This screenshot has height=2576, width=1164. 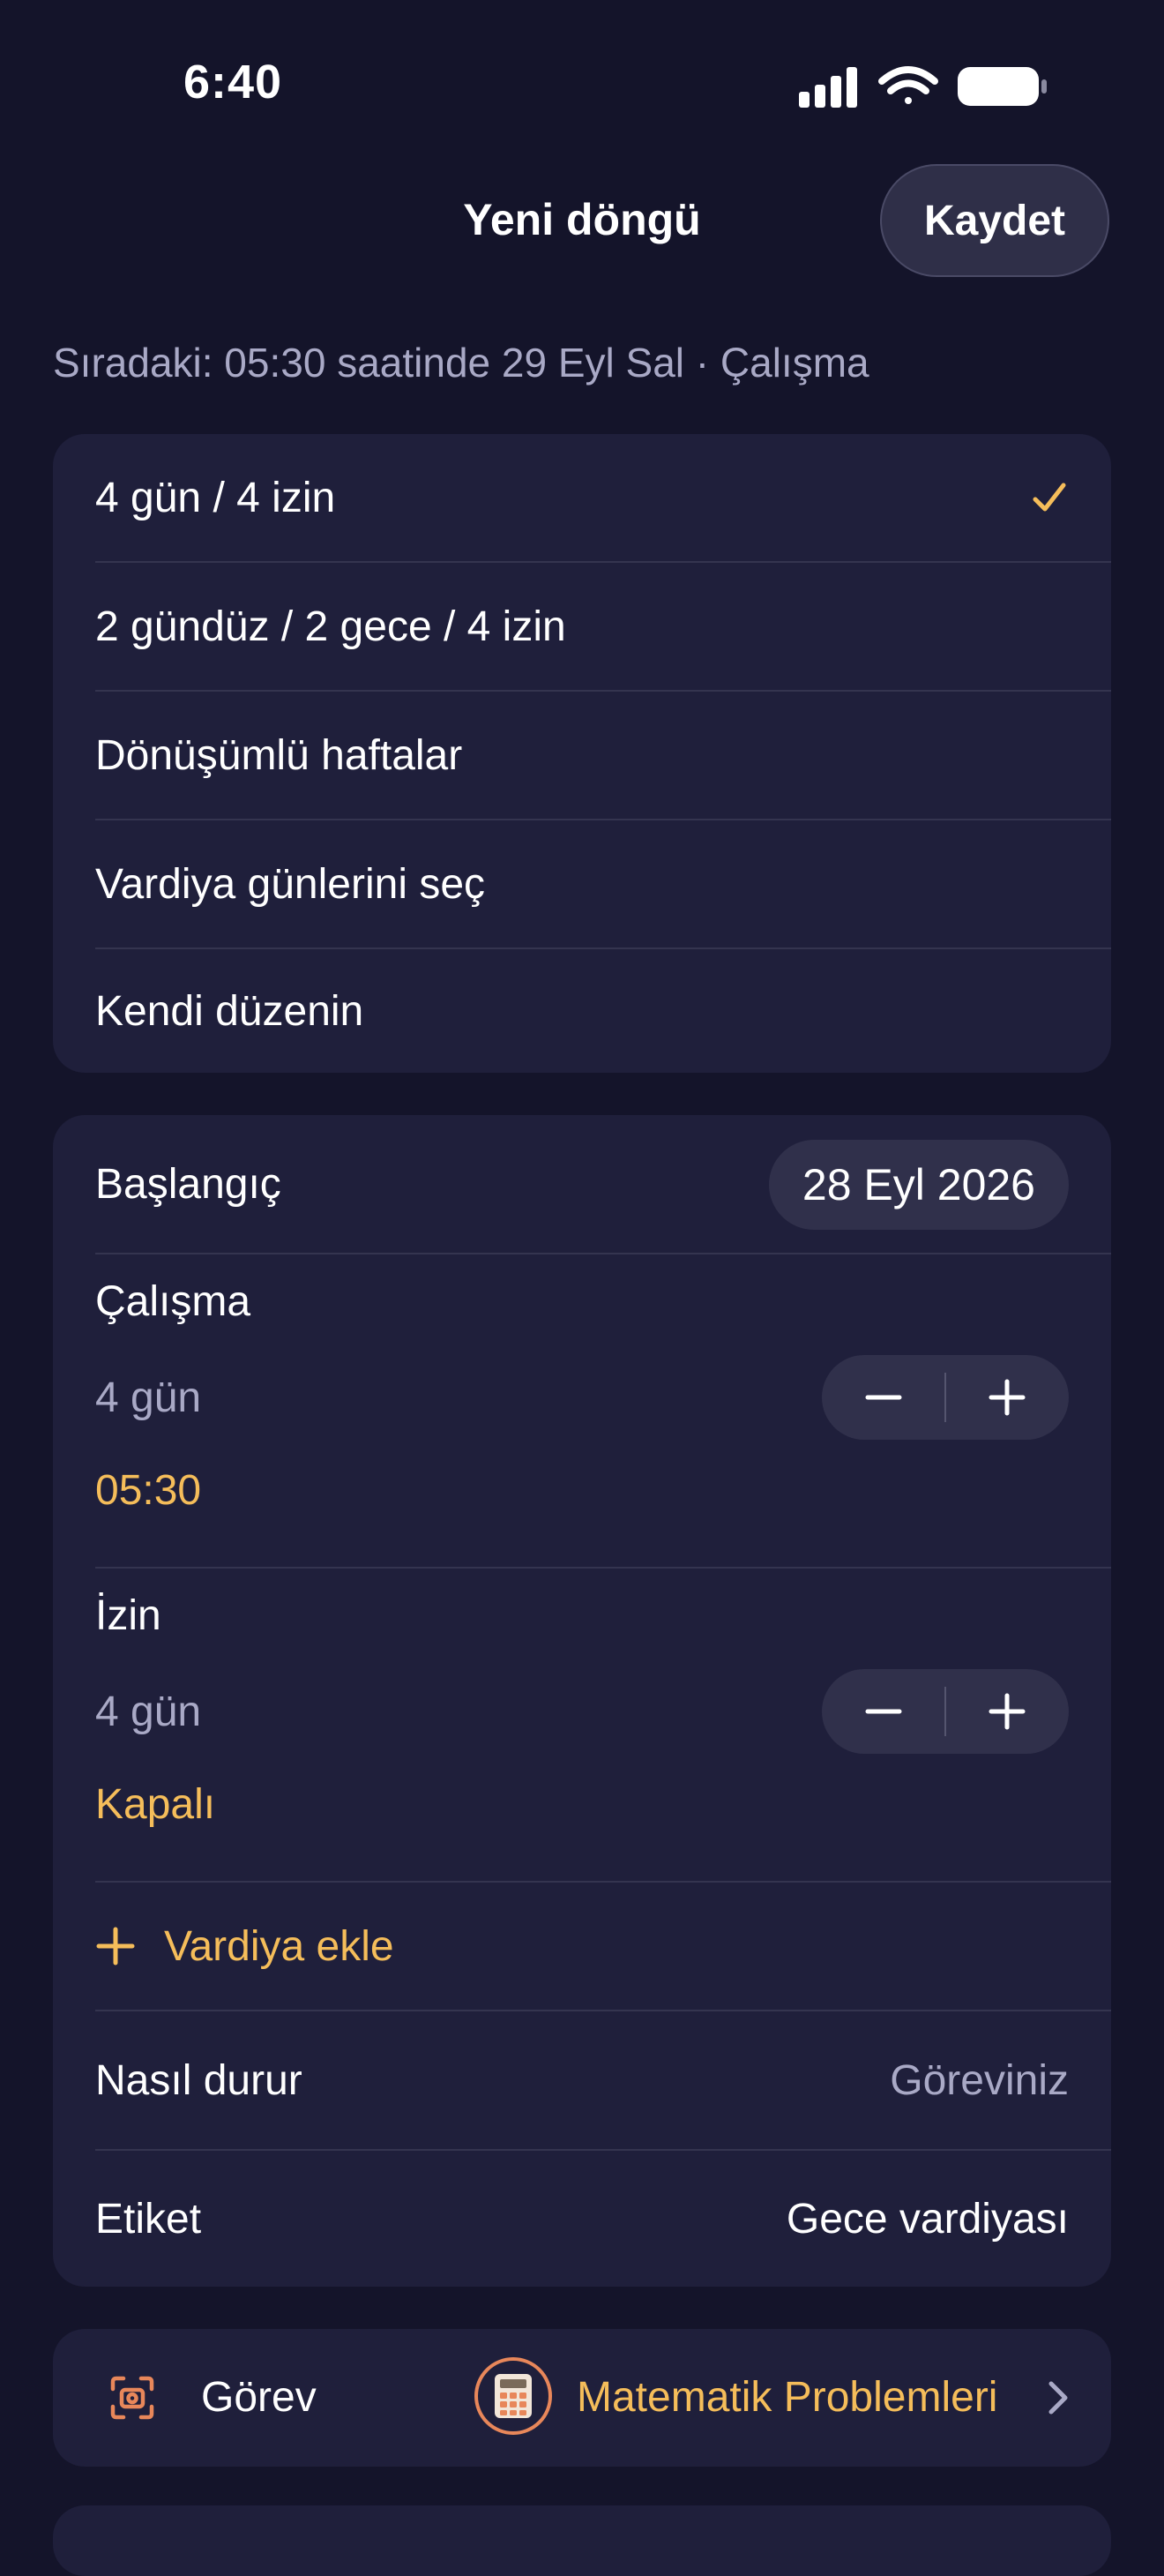 What do you see at coordinates (233, 82) in the screenshot?
I see `status-time: 6:40` at bounding box center [233, 82].